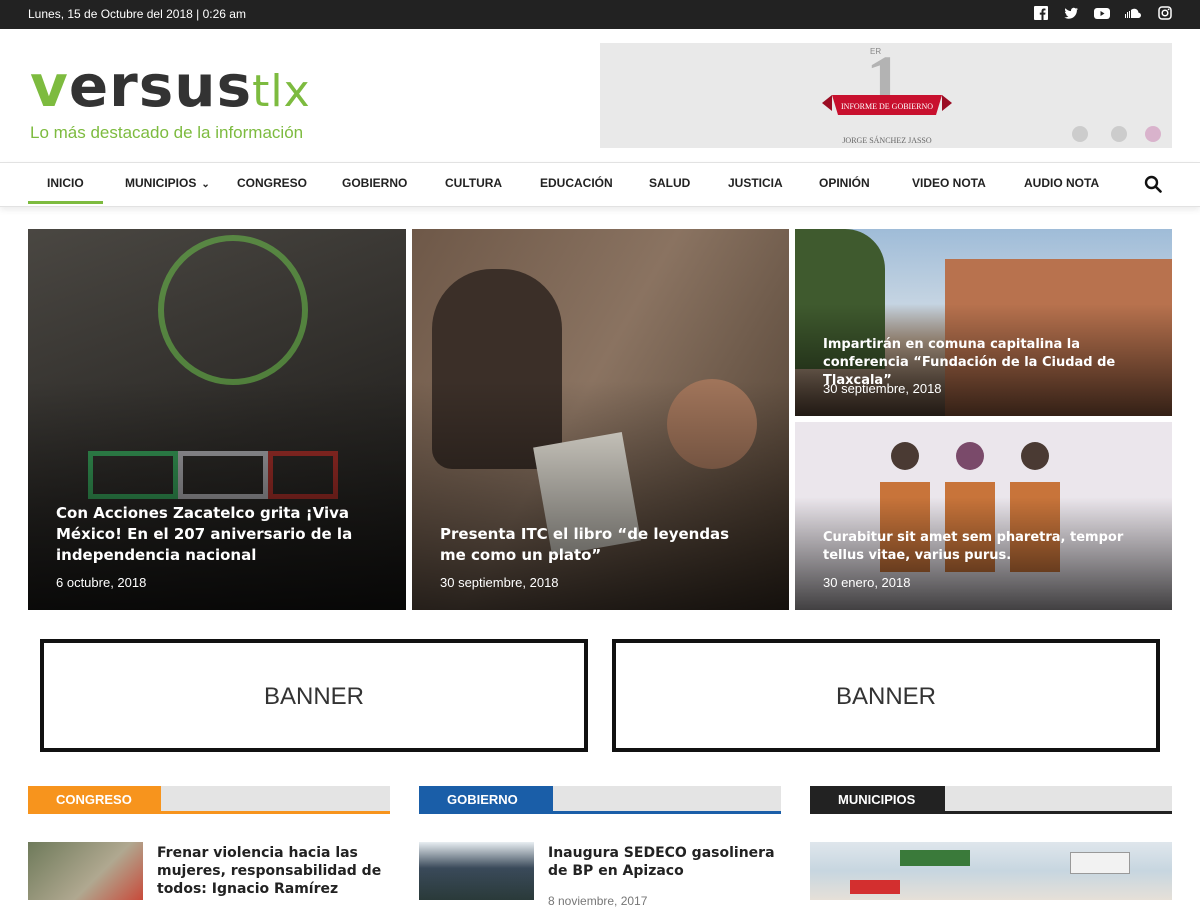 The image size is (1200, 908). I want to click on search-icon, so click(1153, 186).